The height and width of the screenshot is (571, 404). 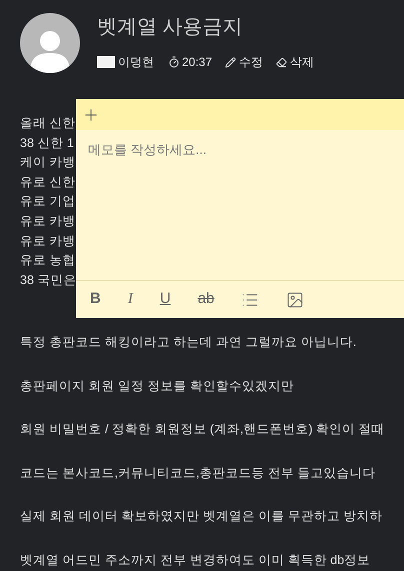 I want to click on name-card-icon, so click(x=106, y=62).